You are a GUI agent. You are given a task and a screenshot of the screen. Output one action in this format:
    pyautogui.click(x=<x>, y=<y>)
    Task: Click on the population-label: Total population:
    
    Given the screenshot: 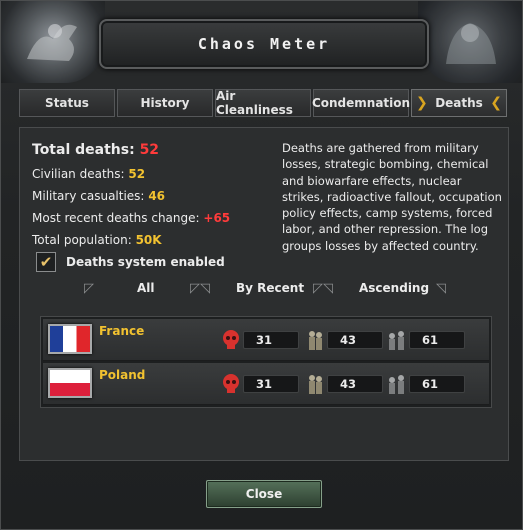 What is the action you would take?
    pyautogui.click(x=82, y=240)
    